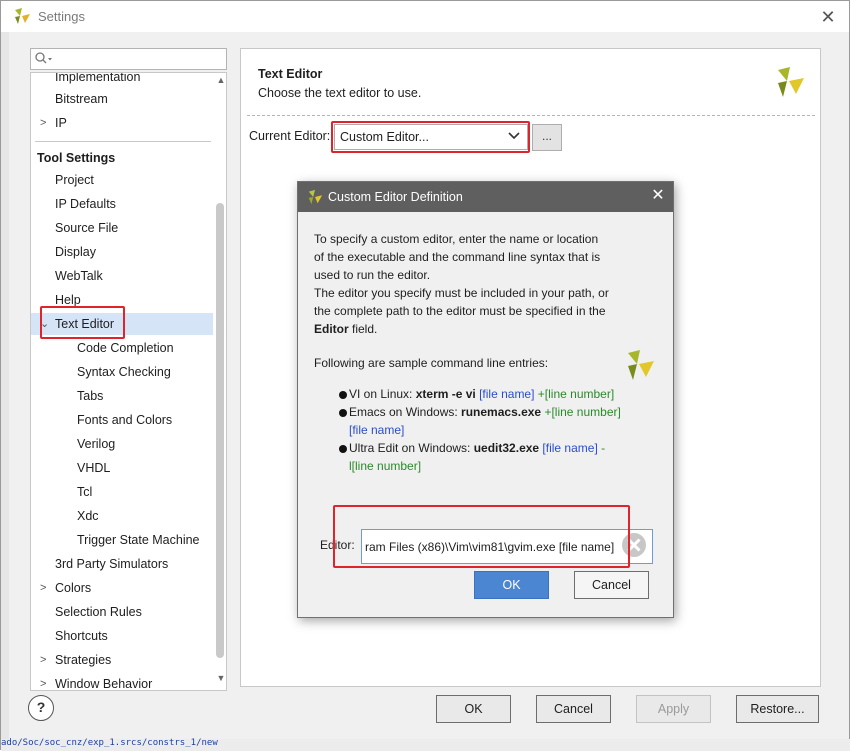  I want to click on tree-item-label: Bitstream, so click(81, 99).